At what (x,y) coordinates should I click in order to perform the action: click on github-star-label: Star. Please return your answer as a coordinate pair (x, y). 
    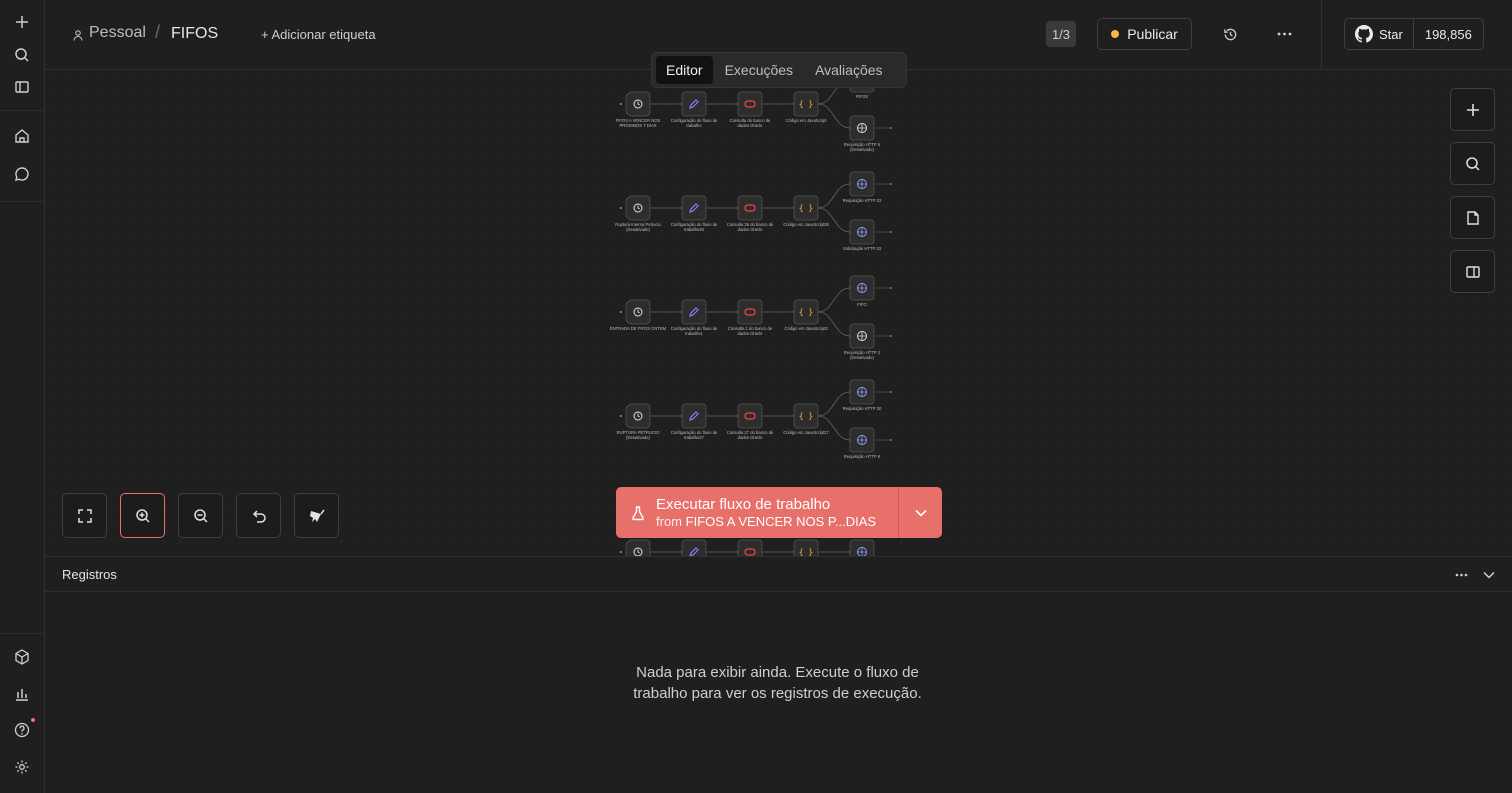
    Looking at the image, I should click on (1391, 34).